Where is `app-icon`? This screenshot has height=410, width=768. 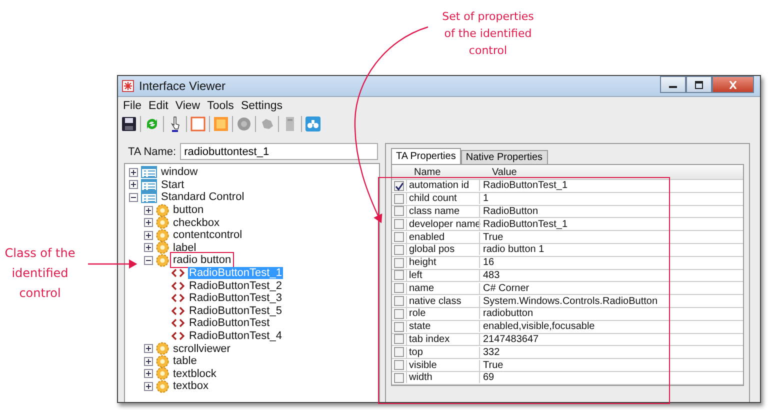
app-icon is located at coordinates (128, 86).